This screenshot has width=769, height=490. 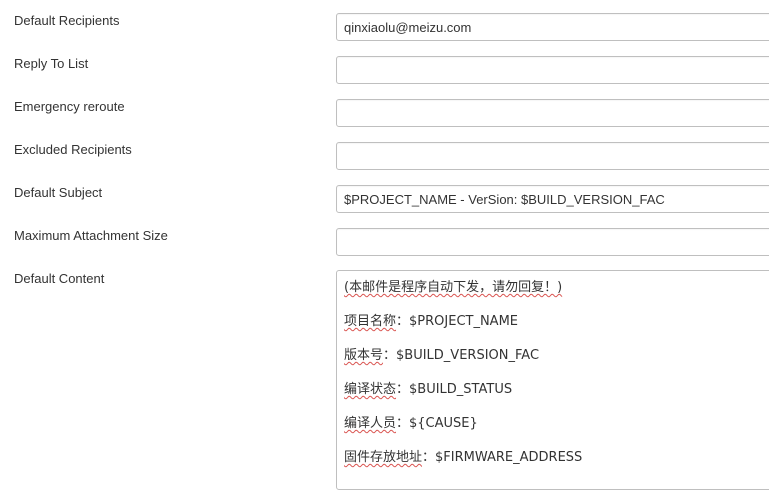 I want to click on excluded-recipients-input, so click(x=552, y=156).